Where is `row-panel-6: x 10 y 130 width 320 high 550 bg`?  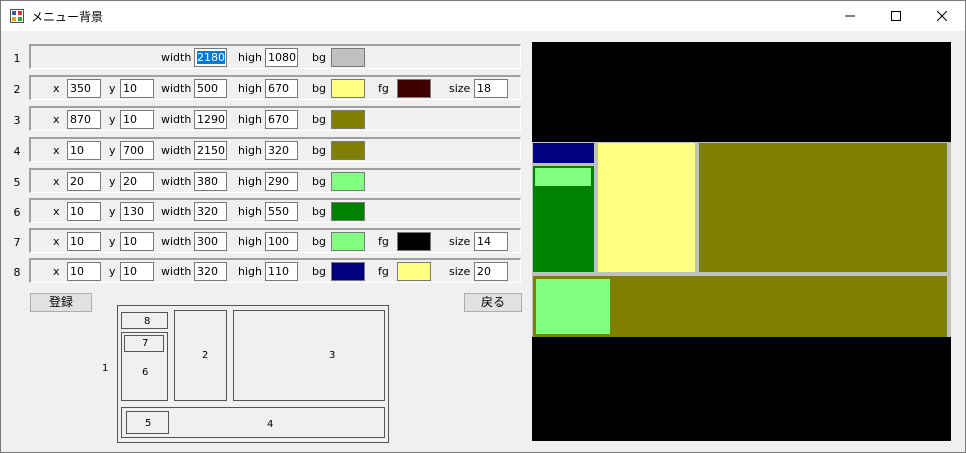 row-panel-6: x 10 y 130 width 320 high 550 bg is located at coordinates (275, 210).